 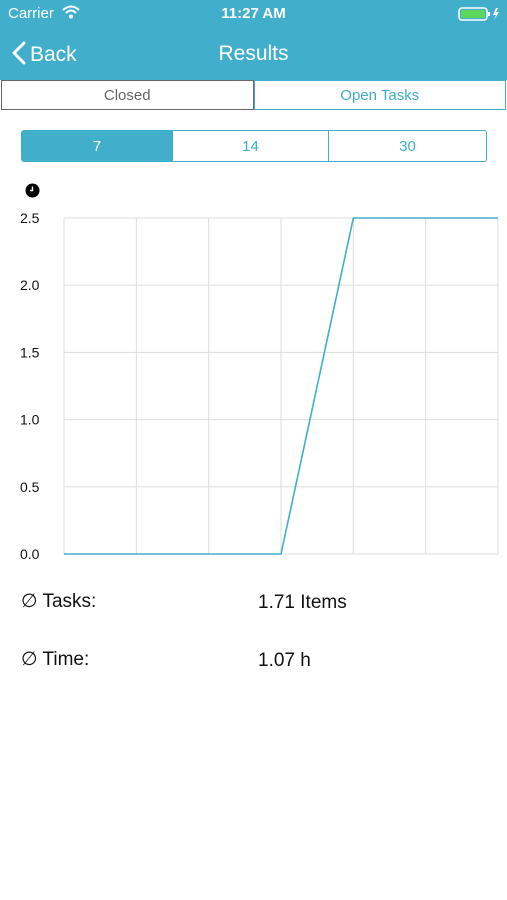 What do you see at coordinates (30, 218) in the screenshot?
I see `y-tick-label: 2.5` at bounding box center [30, 218].